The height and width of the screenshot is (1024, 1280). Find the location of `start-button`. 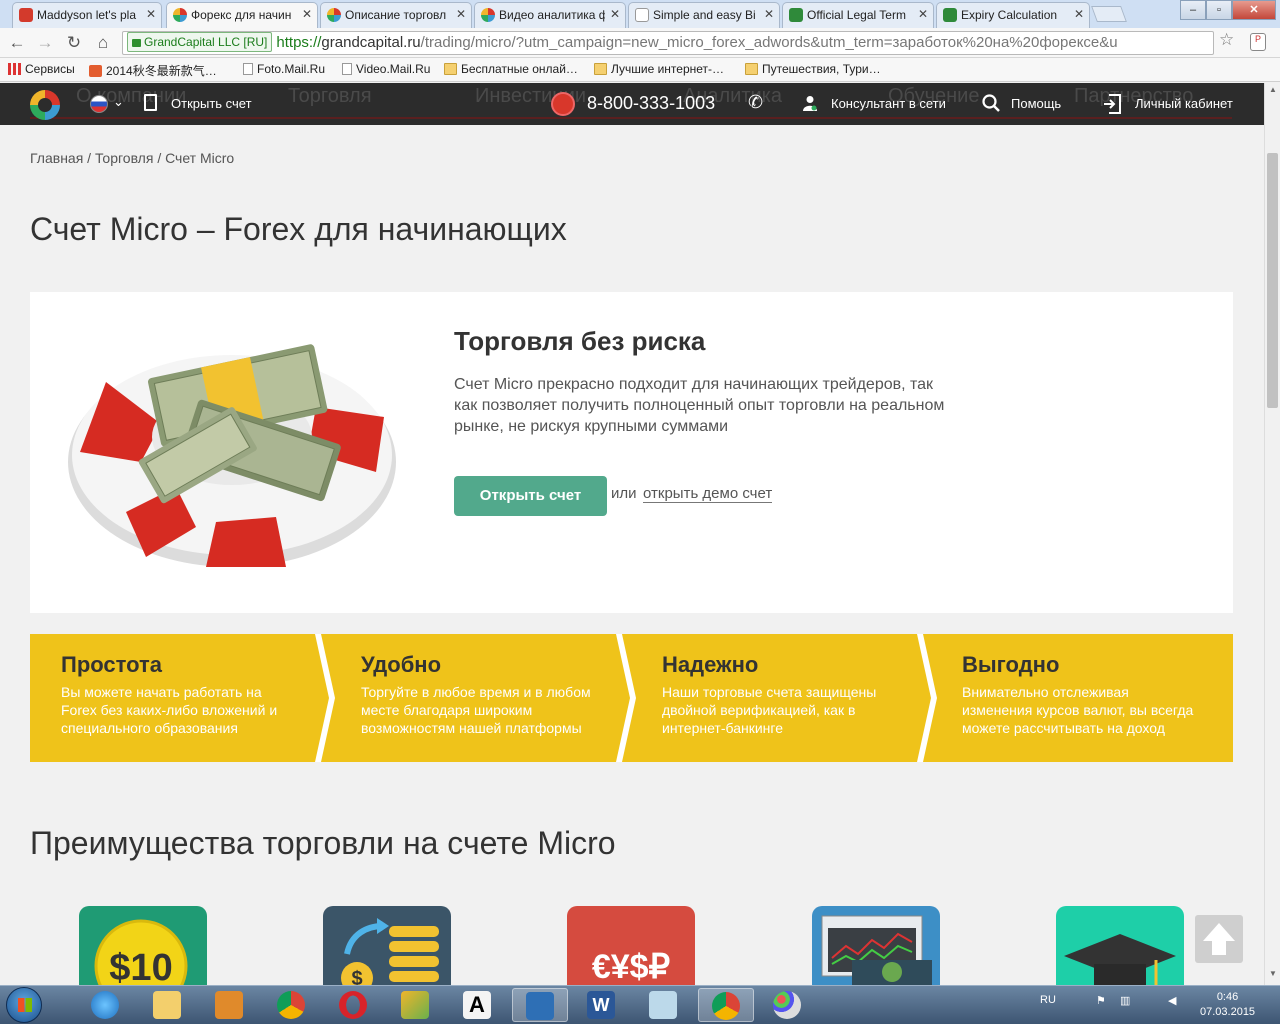

start-button is located at coordinates (24, 1005).